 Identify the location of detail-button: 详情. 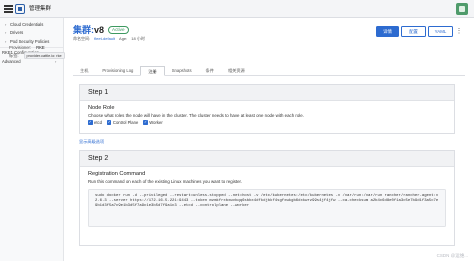
(387, 31).